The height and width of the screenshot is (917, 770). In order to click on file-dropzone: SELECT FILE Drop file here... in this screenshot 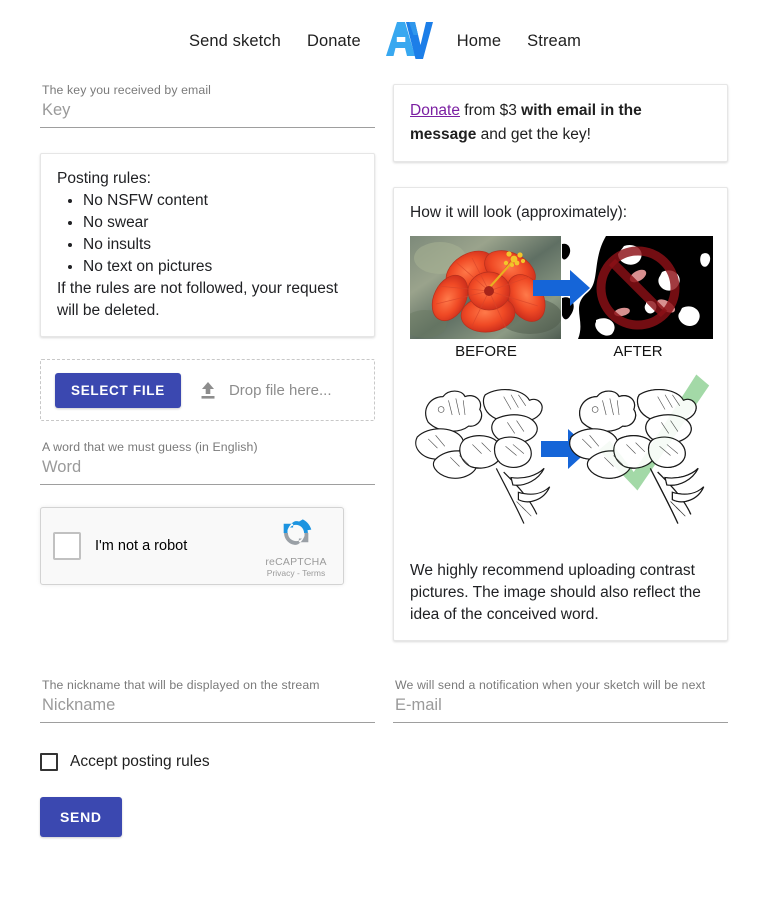, I will do `click(207, 390)`.